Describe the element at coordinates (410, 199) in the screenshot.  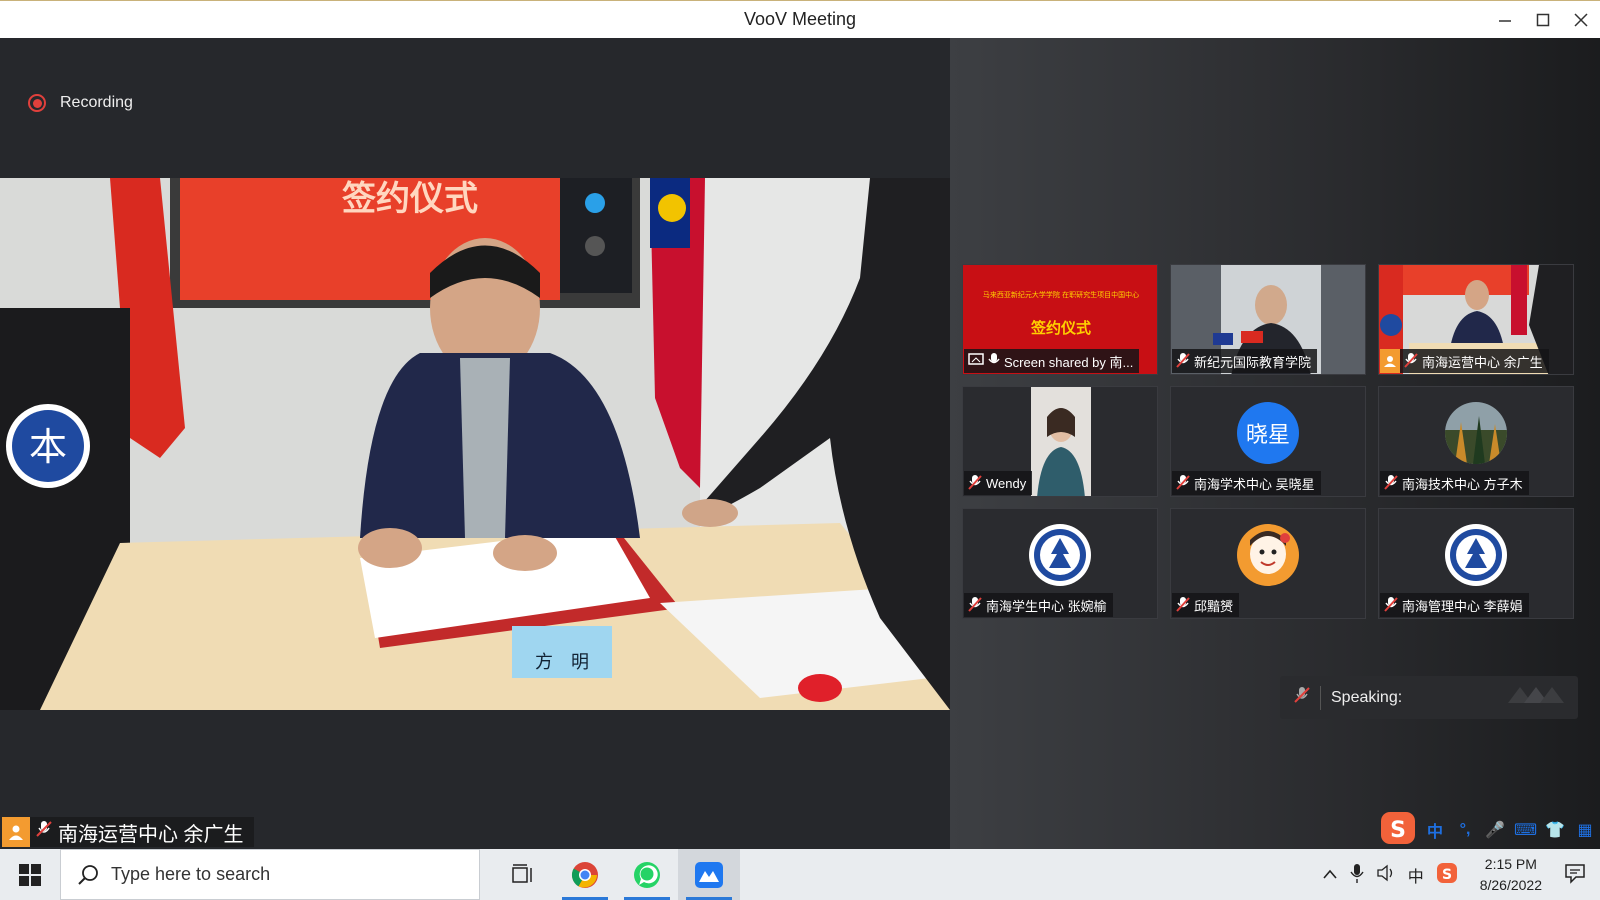
I see `screen-title: 签约仪式` at that location.